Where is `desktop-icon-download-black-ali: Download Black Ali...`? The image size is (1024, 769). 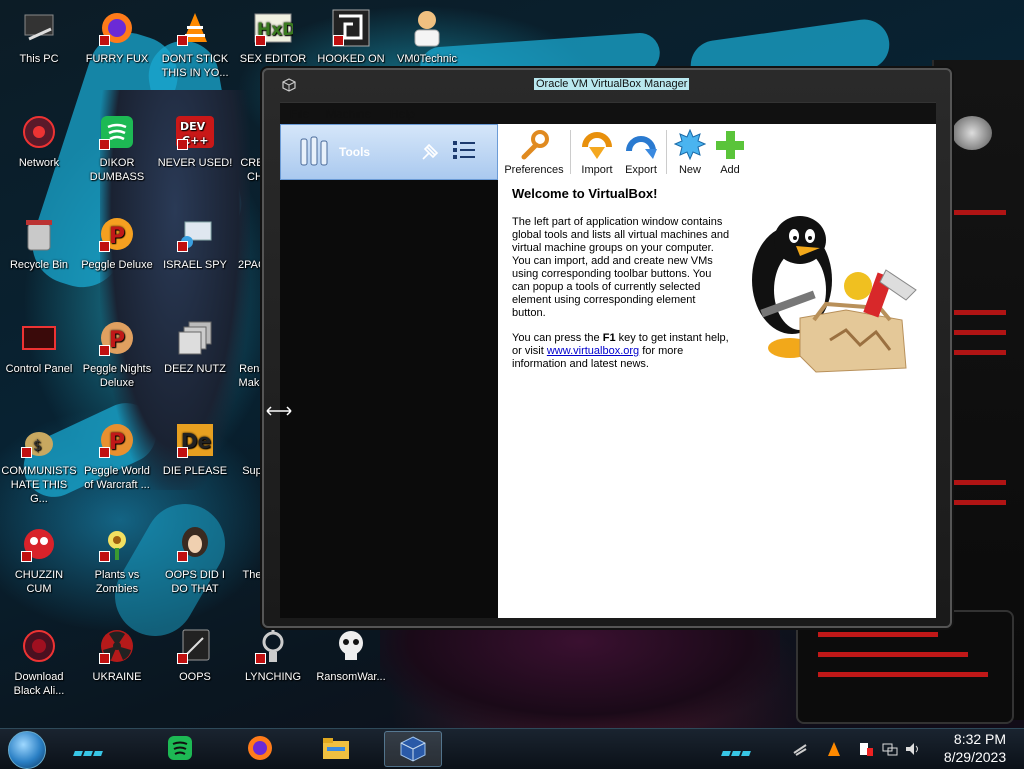
desktop-icon-download-black-ali: Download Black Ali... is located at coordinates (39, 662).